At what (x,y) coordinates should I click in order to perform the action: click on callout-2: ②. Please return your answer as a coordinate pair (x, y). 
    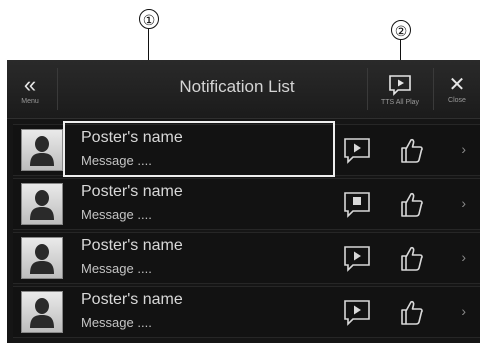
    Looking at the image, I should click on (401, 30).